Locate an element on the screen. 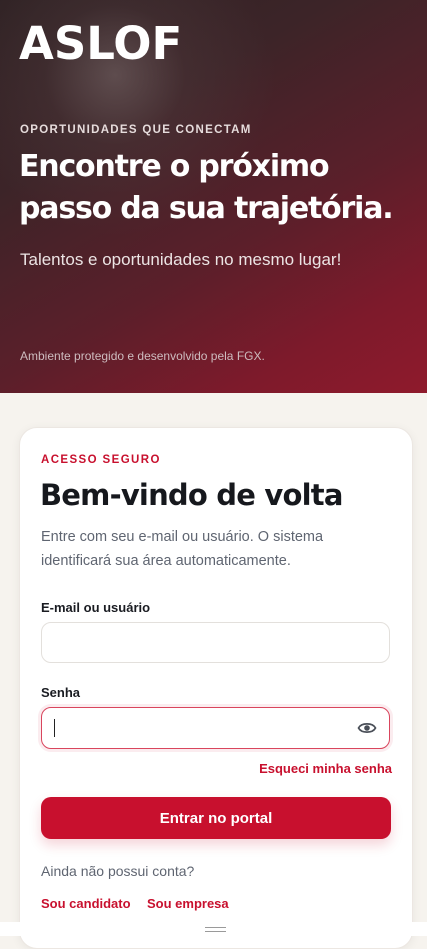  hero-subtitle: Talentos e oportunidades no mesmo lugar! is located at coordinates (181, 259).